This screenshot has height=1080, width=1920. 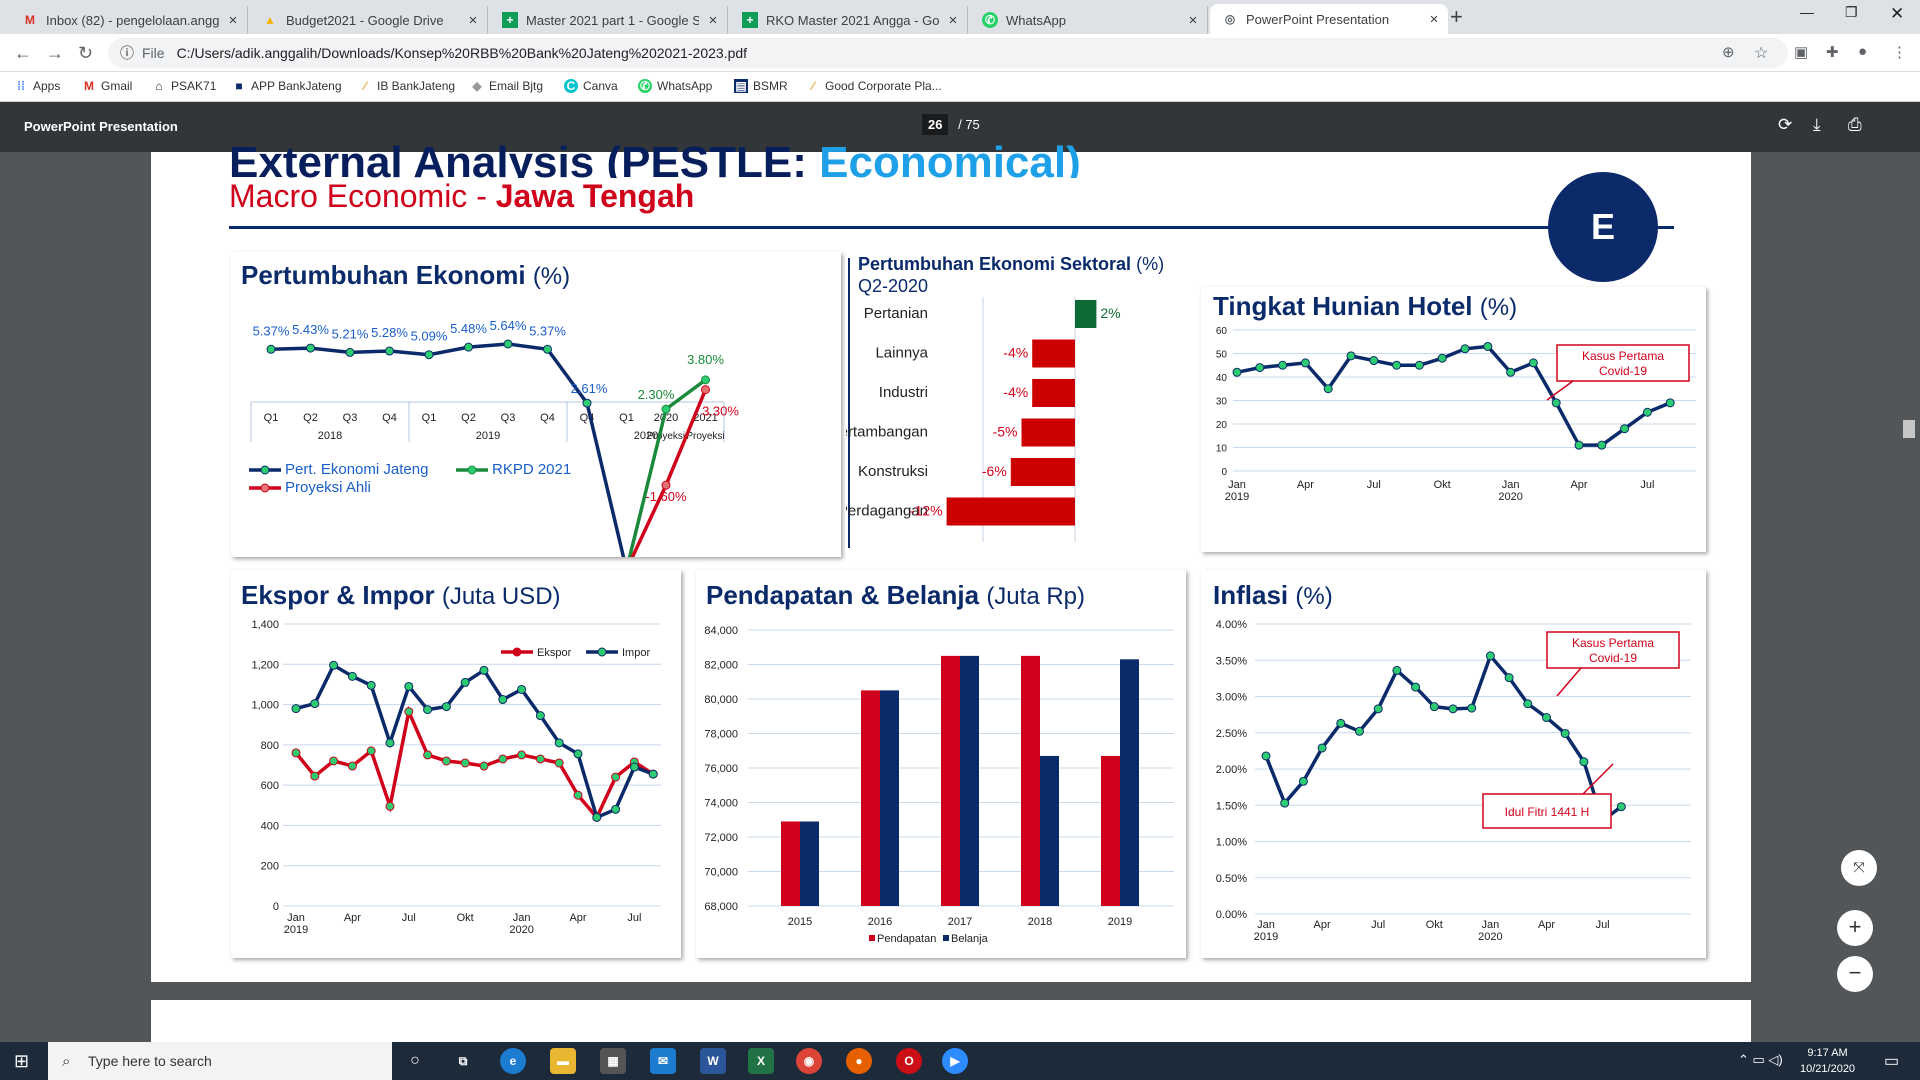 I want to click on excel-icon: X, so click(x=761, y=1061).